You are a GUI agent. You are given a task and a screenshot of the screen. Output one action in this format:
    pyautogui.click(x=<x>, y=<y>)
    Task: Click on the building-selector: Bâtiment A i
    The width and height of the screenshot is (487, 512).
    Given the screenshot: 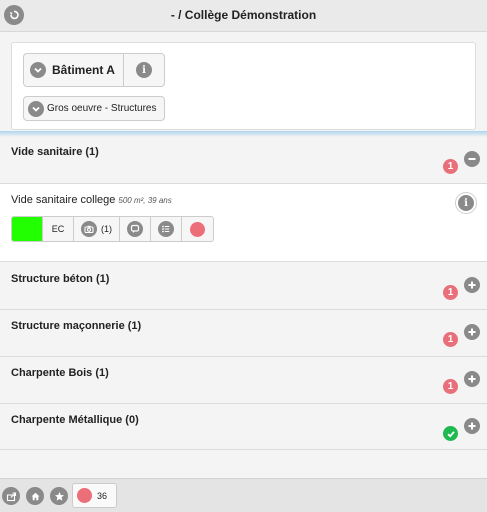 What is the action you would take?
    pyautogui.click(x=94, y=70)
    